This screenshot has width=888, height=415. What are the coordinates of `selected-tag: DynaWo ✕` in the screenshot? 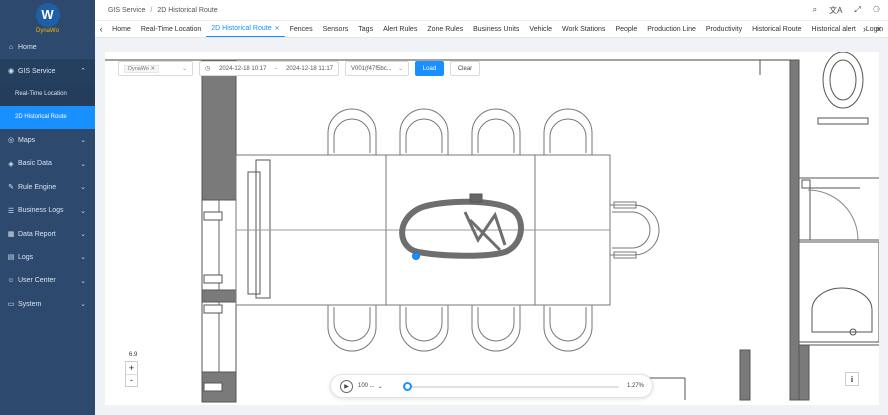 It's located at (142, 68).